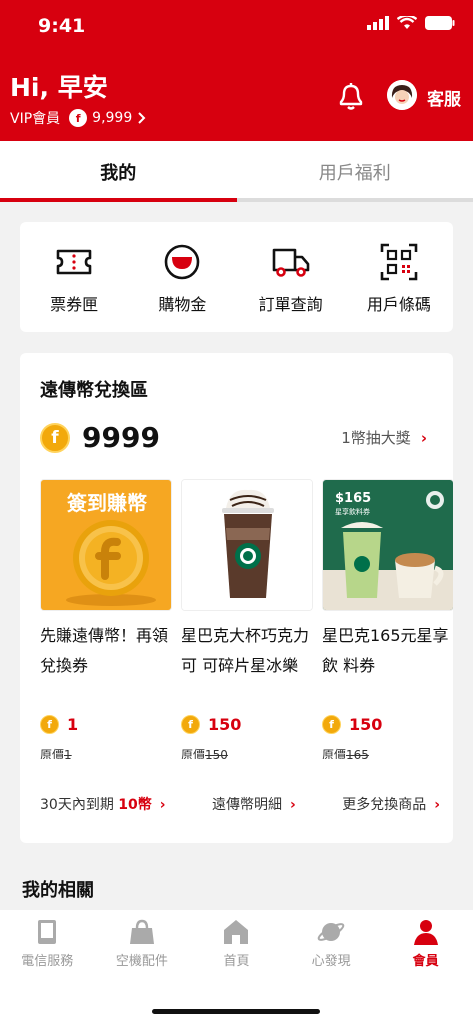  I want to click on product-card: 星巴克大杯巧克力可 可碎片星冰樂 f 150 原價150, so click(247, 619).